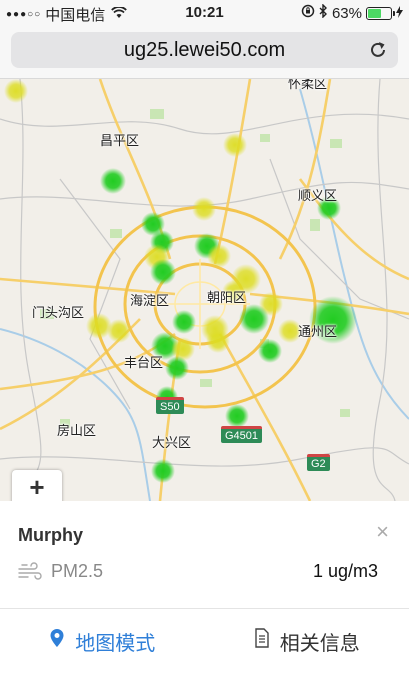 The image size is (409, 673). I want to click on tab-bar: 地图模式 相关信息, so click(204, 641).